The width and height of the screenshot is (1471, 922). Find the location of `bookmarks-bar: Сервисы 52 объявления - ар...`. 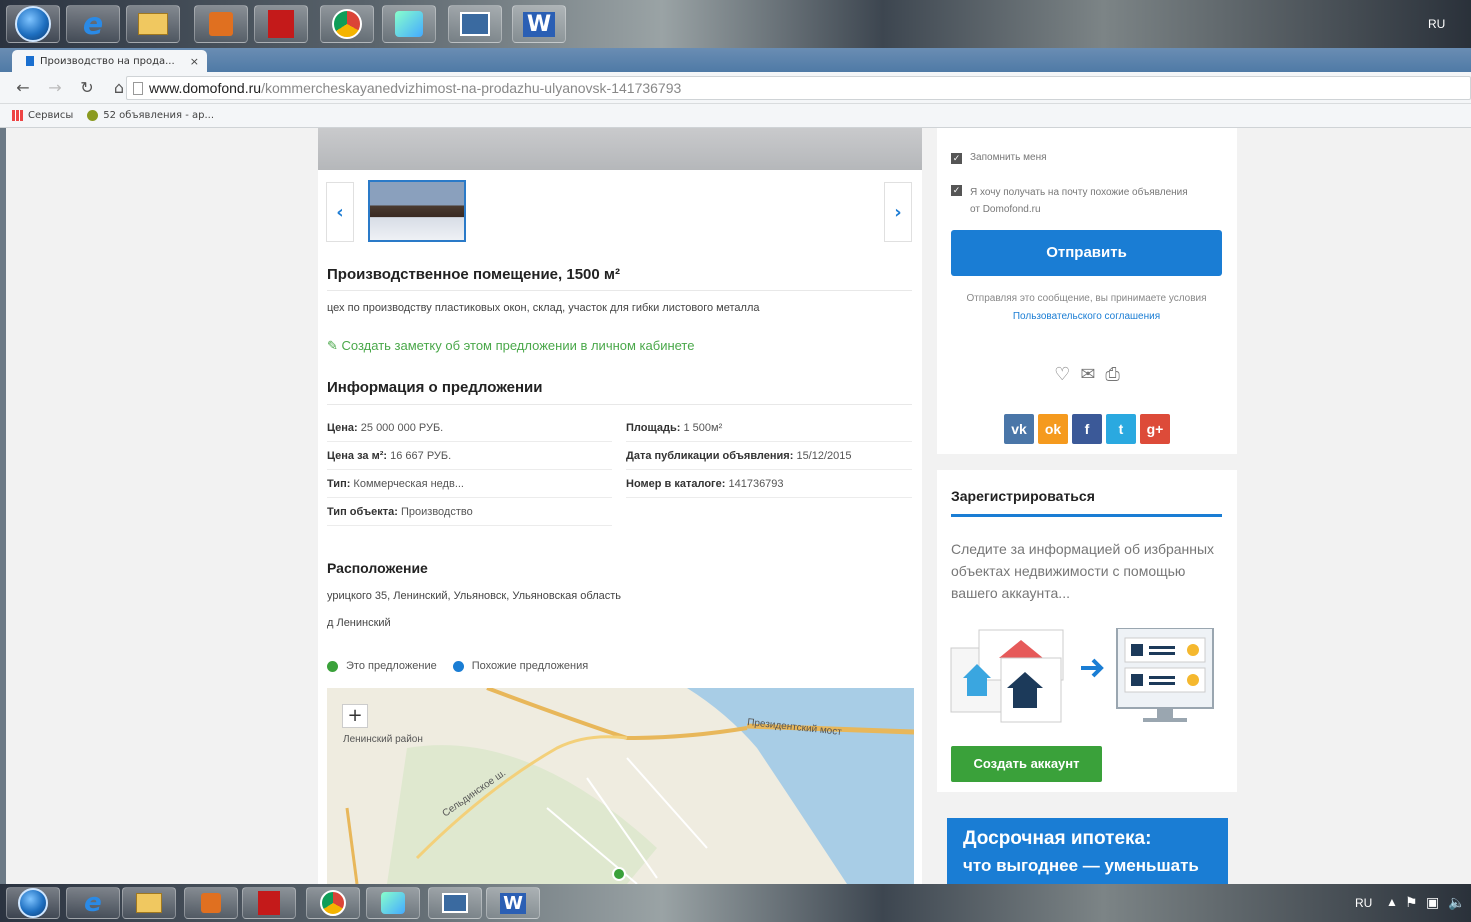

bookmarks-bar: Сервисы 52 объявления - ар... is located at coordinates (735, 116).